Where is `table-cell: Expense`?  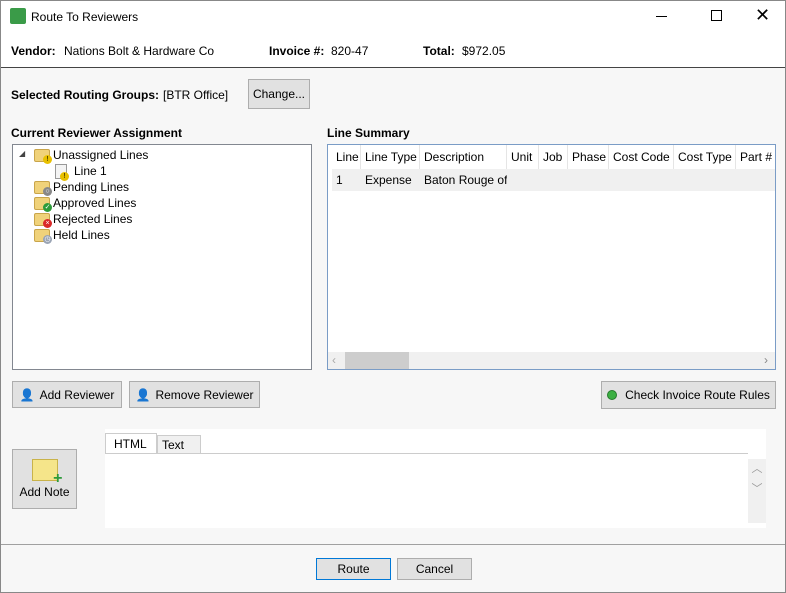
table-cell: Expense is located at coordinates (388, 180).